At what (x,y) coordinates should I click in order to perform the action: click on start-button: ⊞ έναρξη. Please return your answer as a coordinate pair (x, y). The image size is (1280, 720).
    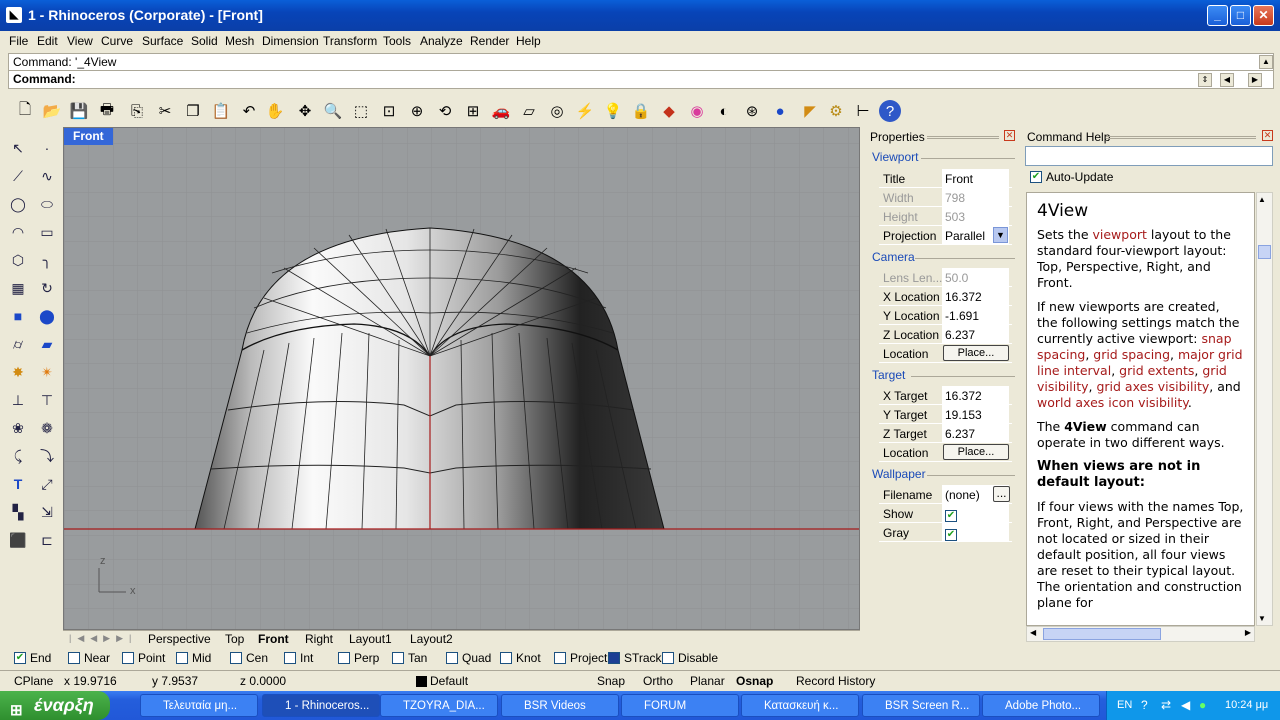
    Looking at the image, I should click on (55, 705).